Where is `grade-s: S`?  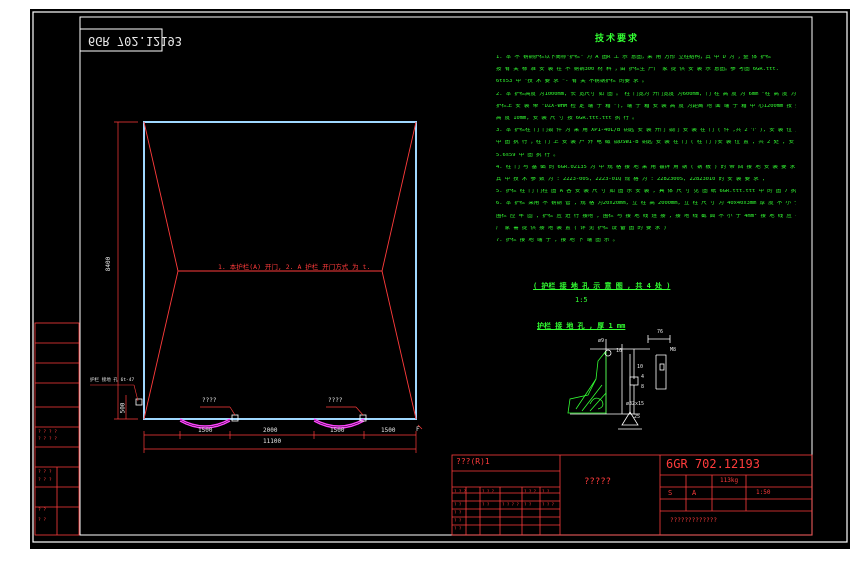
grade-s: S is located at coordinates (670, 493).